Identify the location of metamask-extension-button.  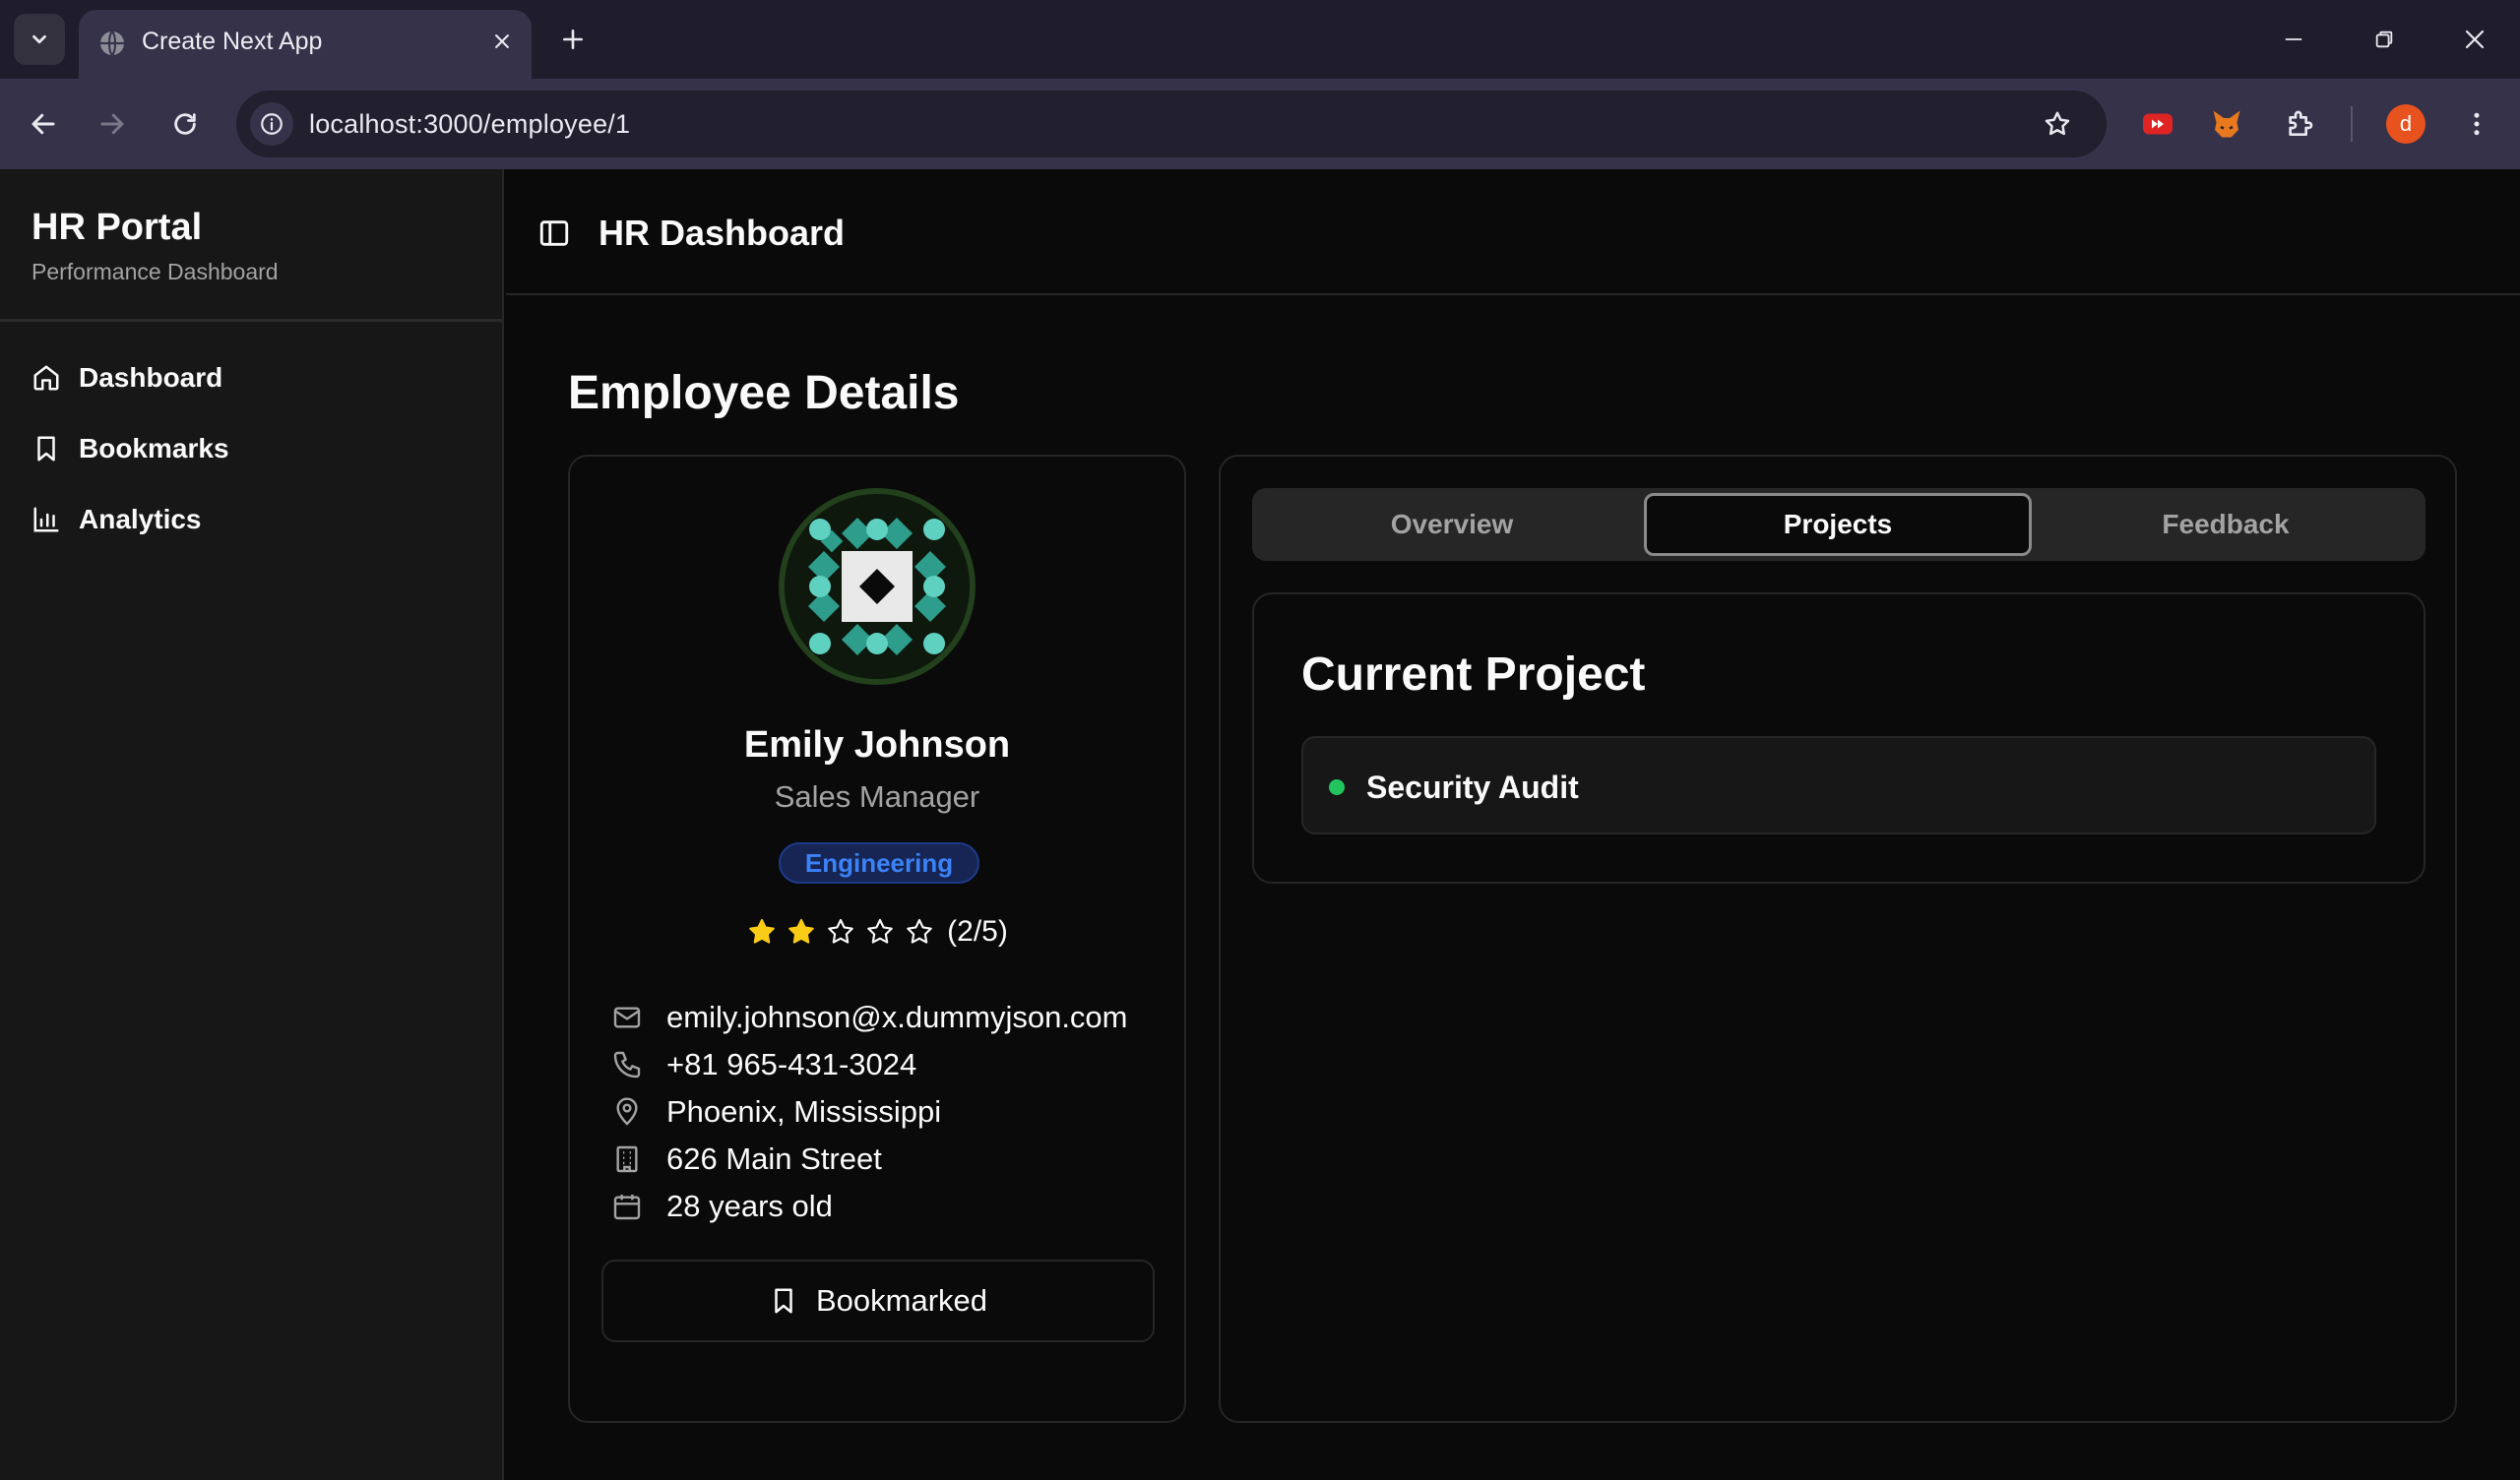
(2226, 124).